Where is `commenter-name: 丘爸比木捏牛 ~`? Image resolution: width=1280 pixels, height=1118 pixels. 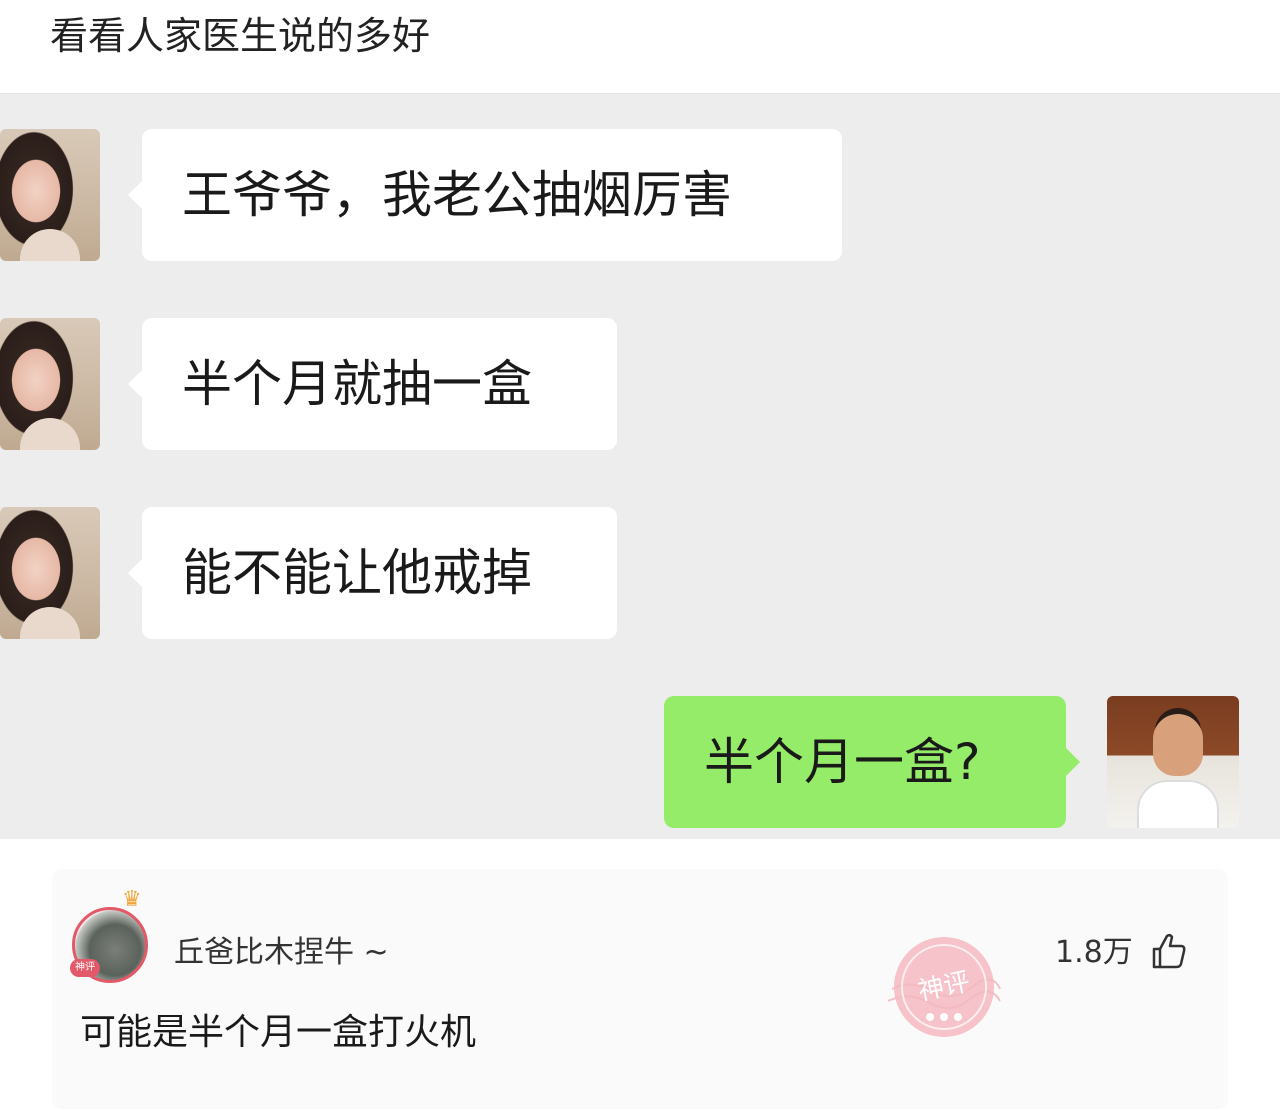 commenter-name: 丘爸比木捏牛 ~ is located at coordinates (281, 953).